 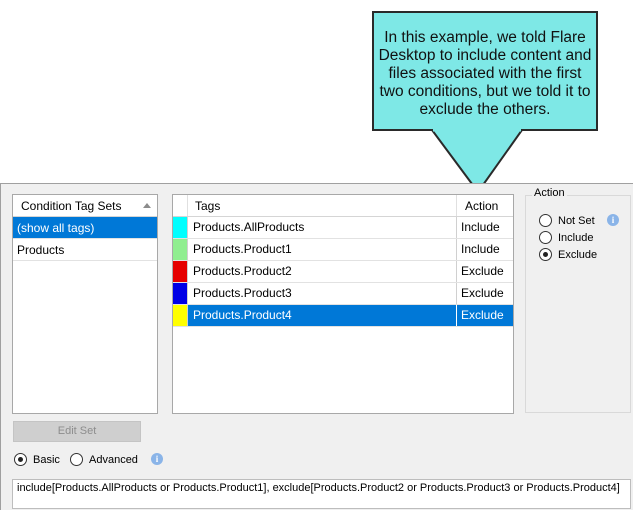 I want to click on tag-row: Products.Product4 Exclude, so click(x=343, y=316).